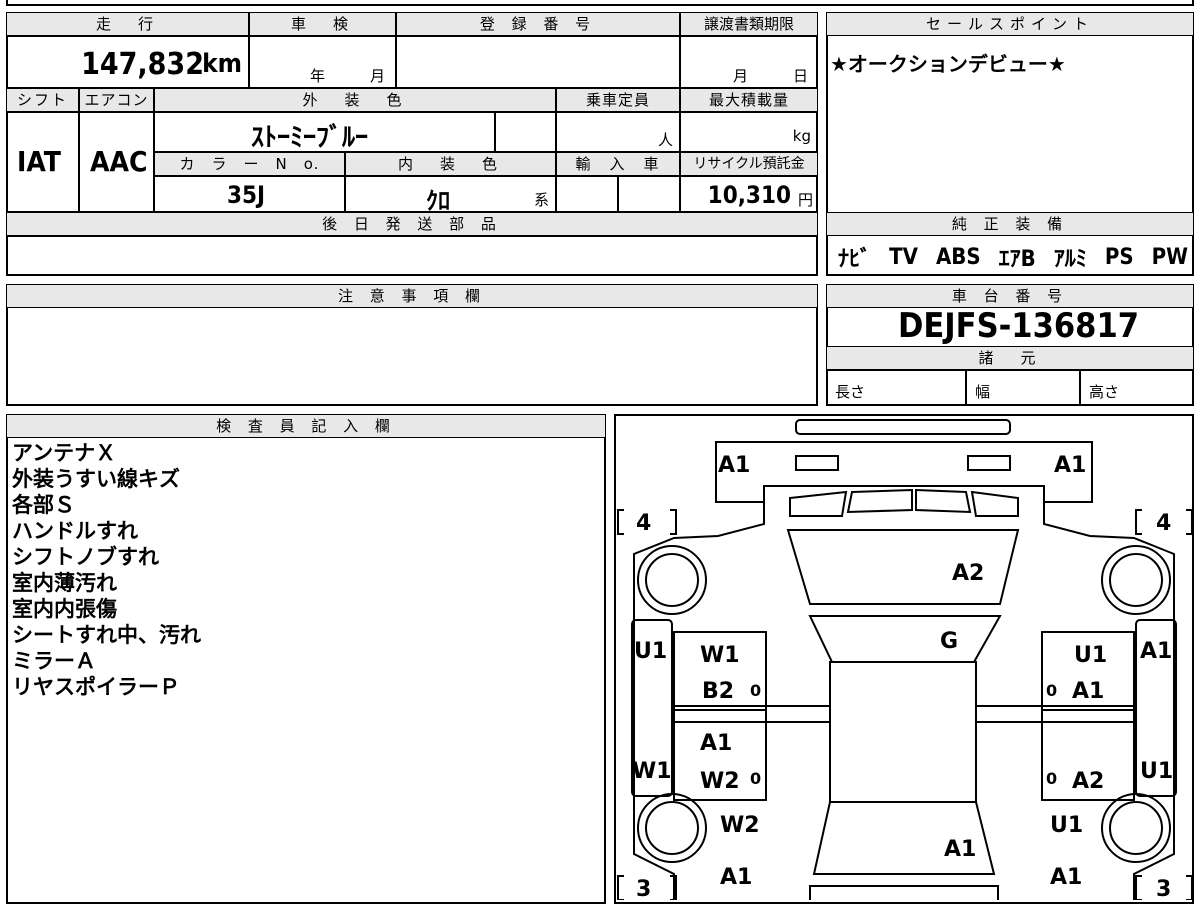  I want to click on transfer-day-label: 日, so click(801, 76).